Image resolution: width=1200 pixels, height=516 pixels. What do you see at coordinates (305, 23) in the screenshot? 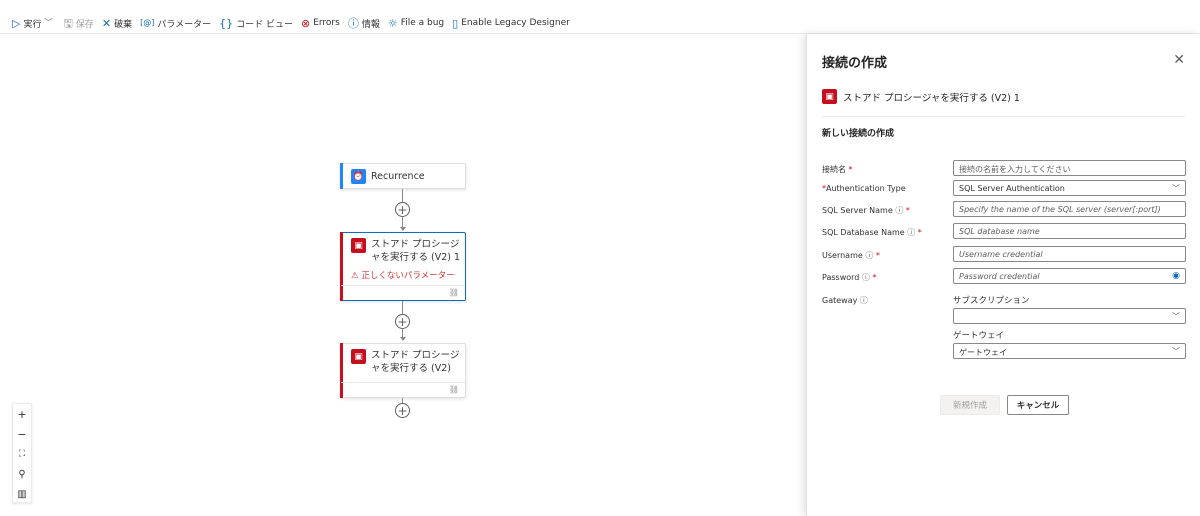
I see `error-icon: ⊗` at bounding box center [305, 23].